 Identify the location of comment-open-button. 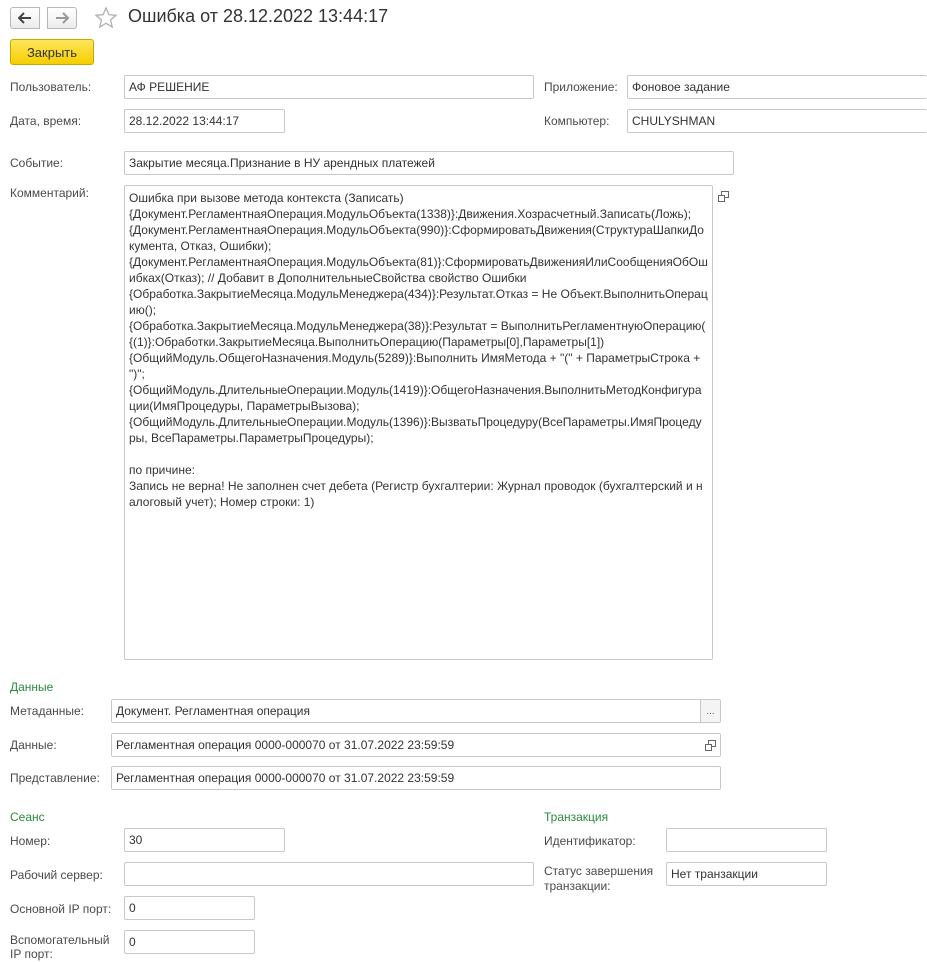
(723, 196).